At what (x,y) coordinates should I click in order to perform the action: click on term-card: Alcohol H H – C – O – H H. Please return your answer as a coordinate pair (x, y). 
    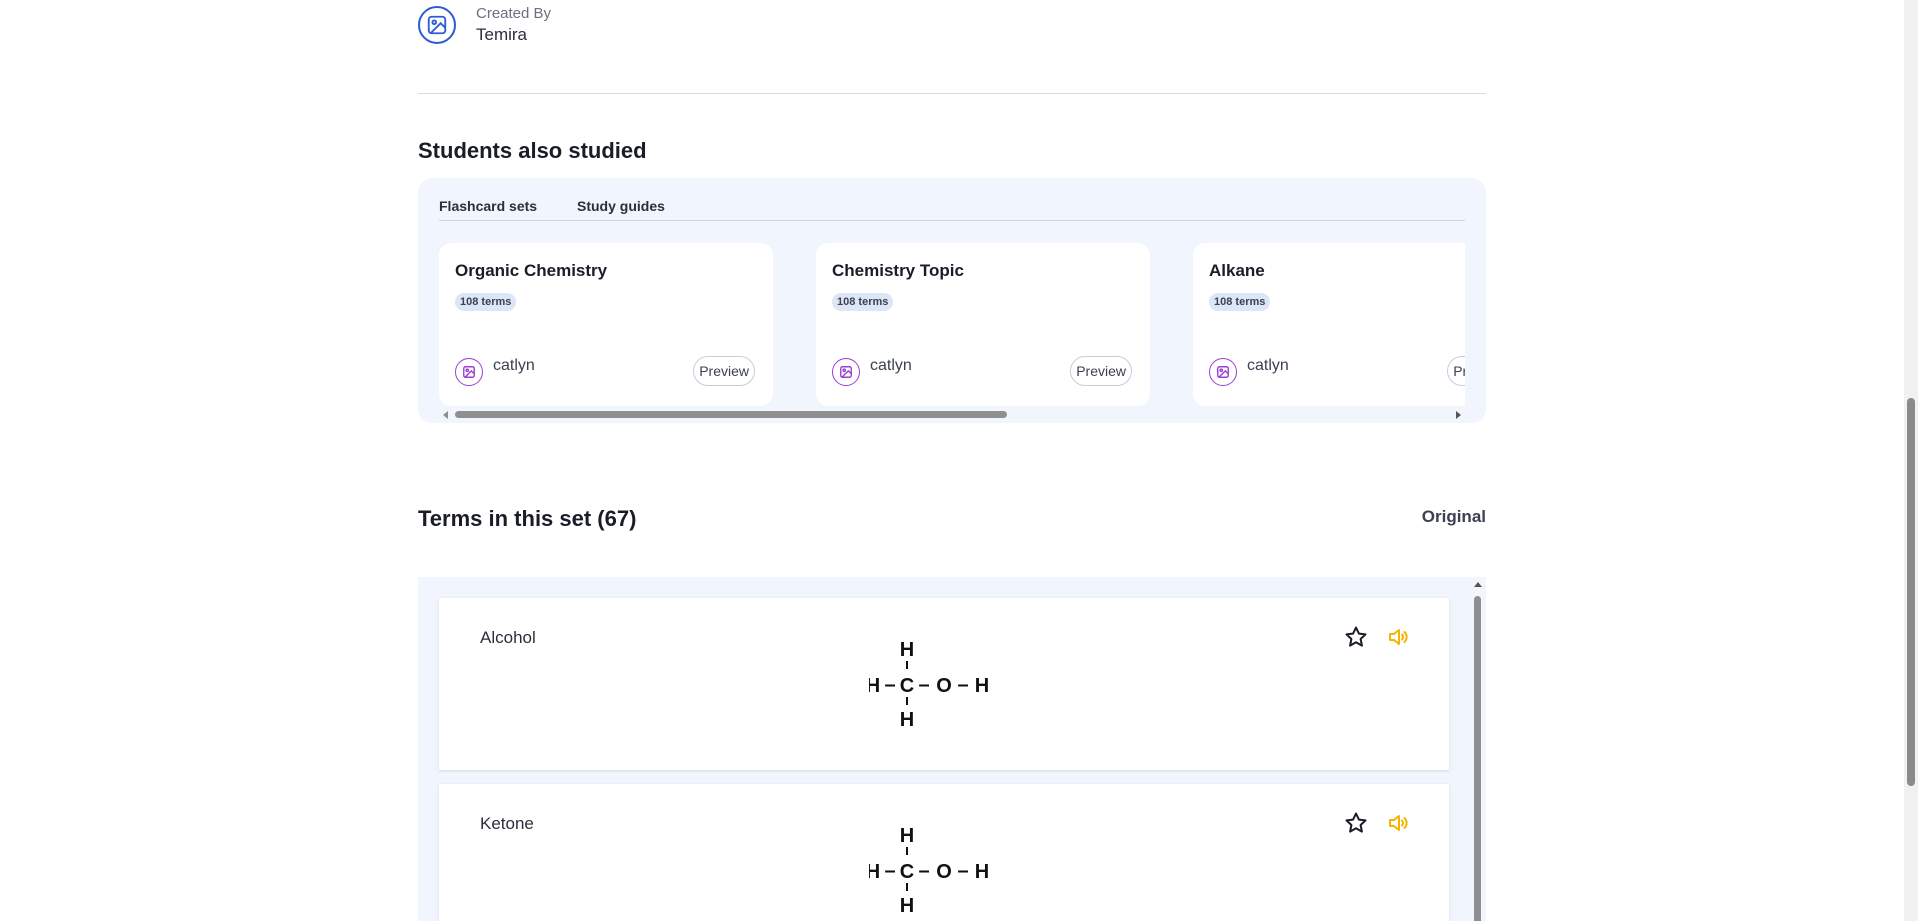
    Looking at the image, I should click on (944, 684).